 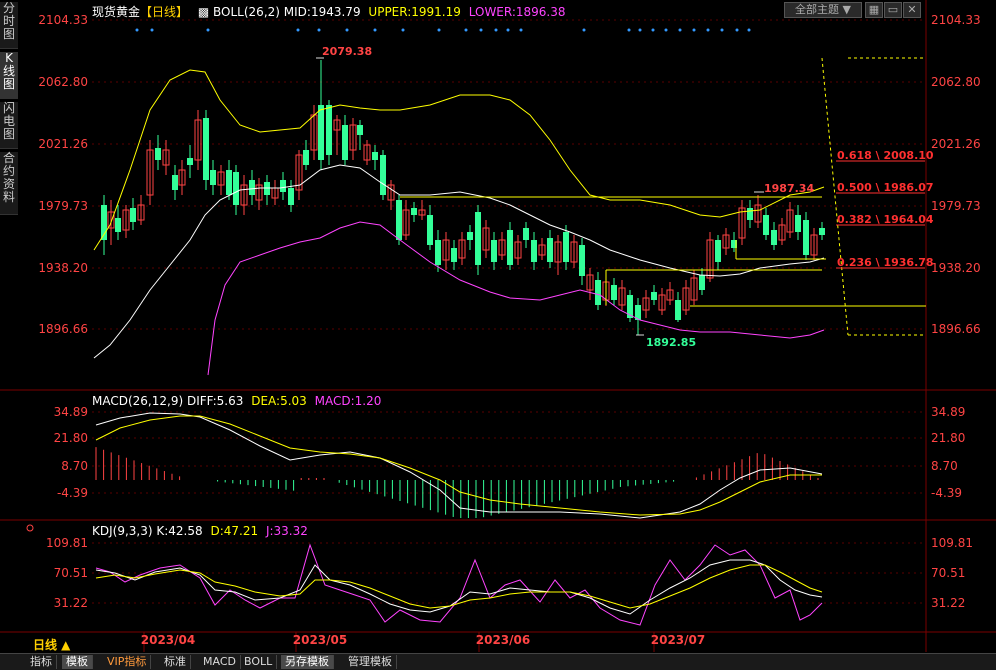 I want to click on grid-icon: ▦, so click(x=874, y=10).